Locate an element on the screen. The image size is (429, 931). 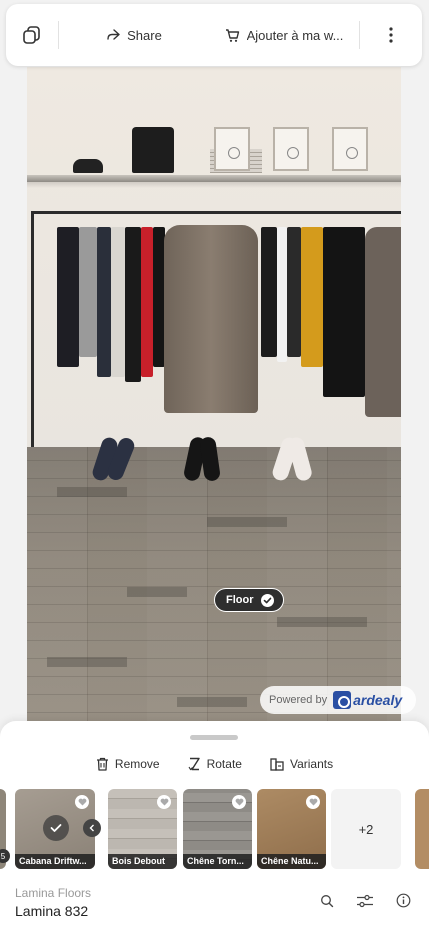
ardealy-logo-icon is located at coordinates (342, 700).